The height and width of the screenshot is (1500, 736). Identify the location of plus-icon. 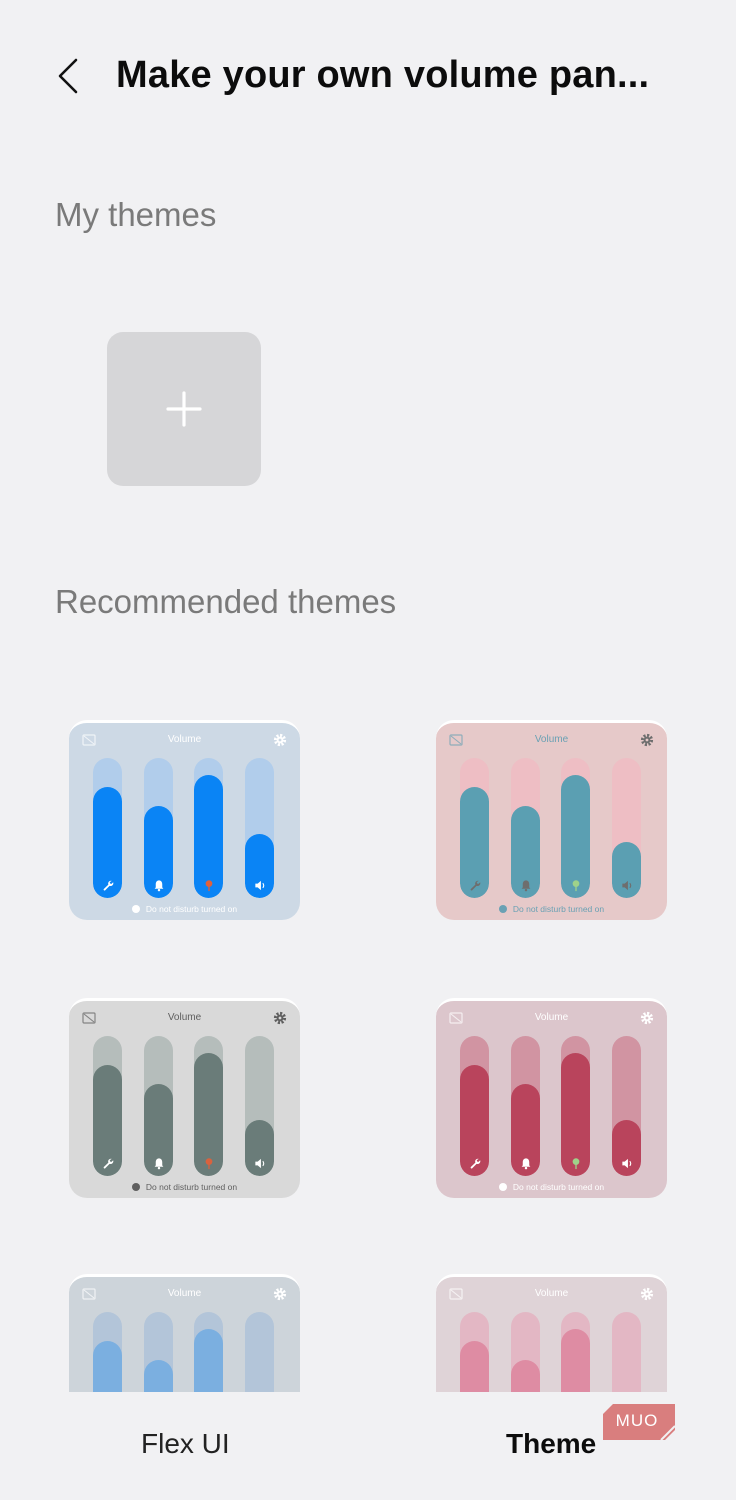
(184, 409).